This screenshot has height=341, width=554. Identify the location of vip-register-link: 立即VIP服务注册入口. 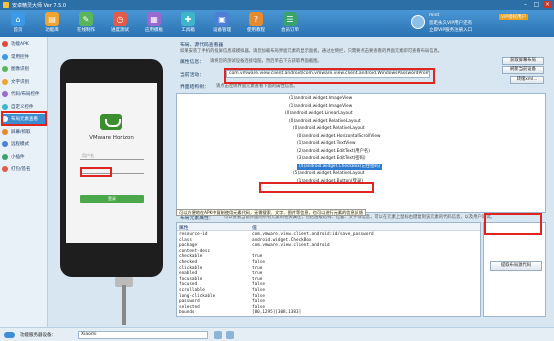
(450, 30).